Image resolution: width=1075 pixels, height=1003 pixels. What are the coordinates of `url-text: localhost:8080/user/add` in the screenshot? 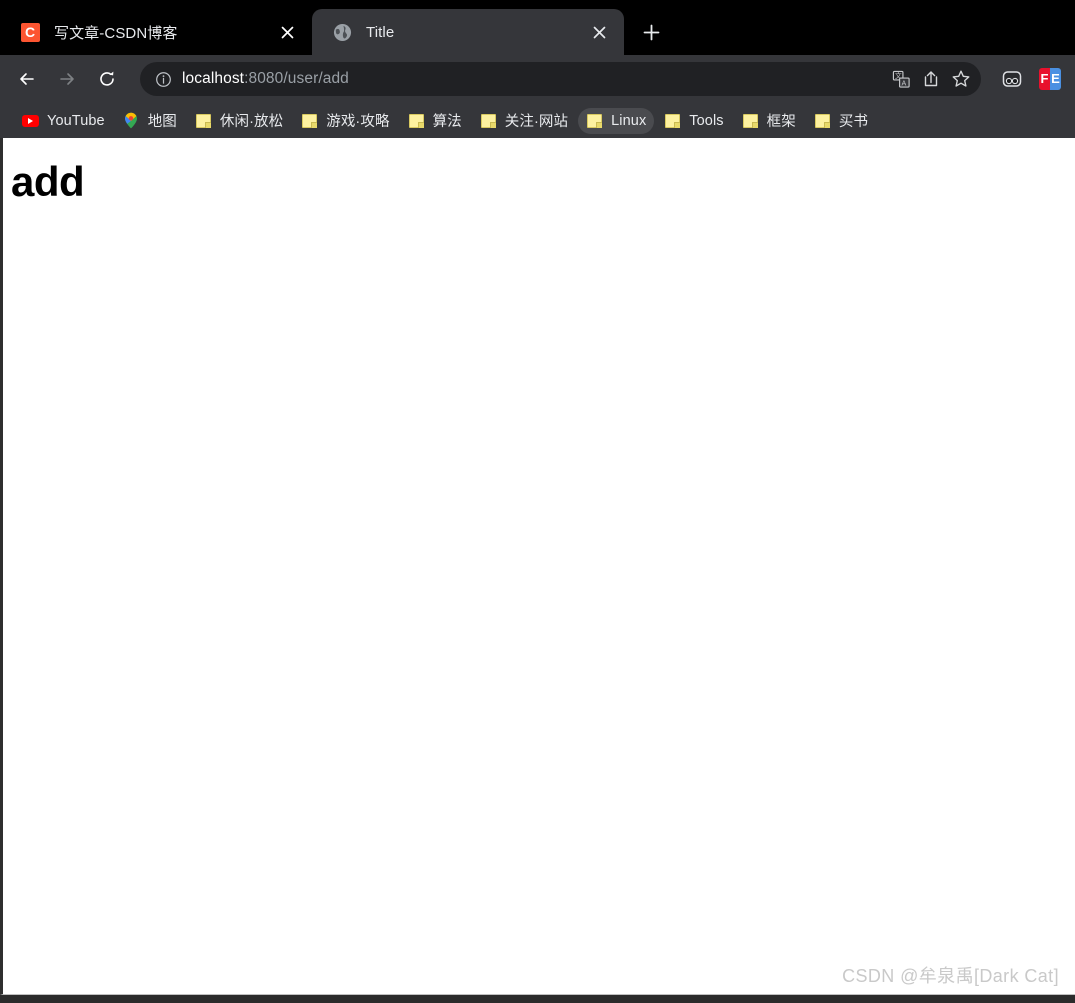 It's located at (533, 79).